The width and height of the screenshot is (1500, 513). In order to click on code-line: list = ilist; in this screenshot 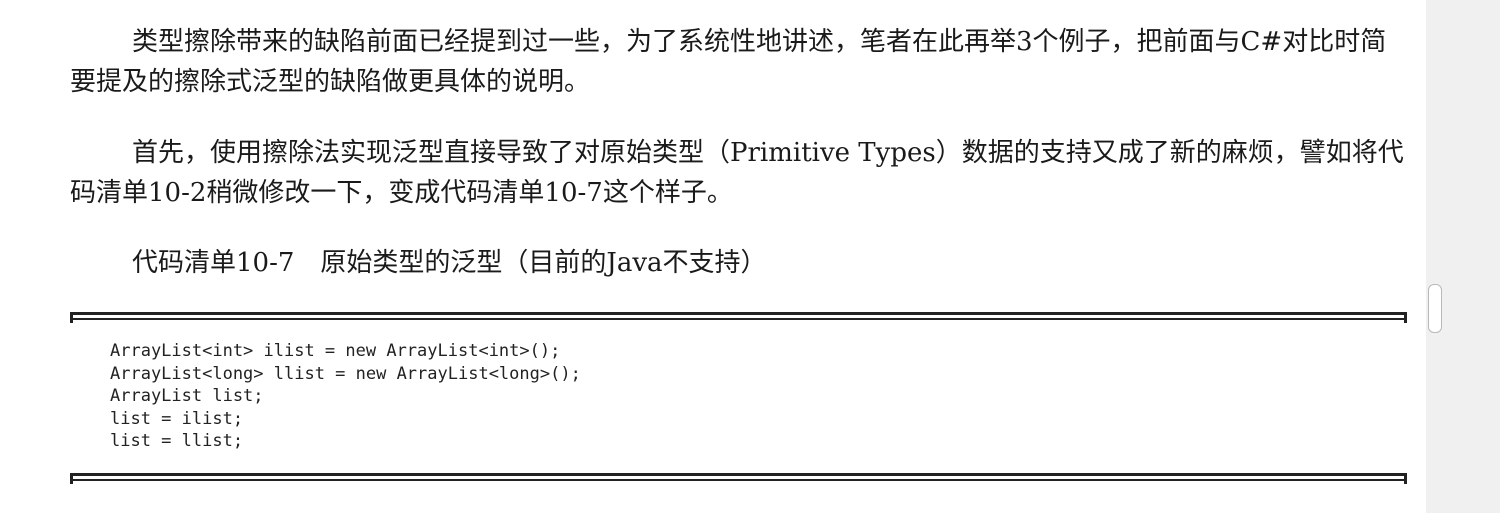, I will do `click(177, 418)`.